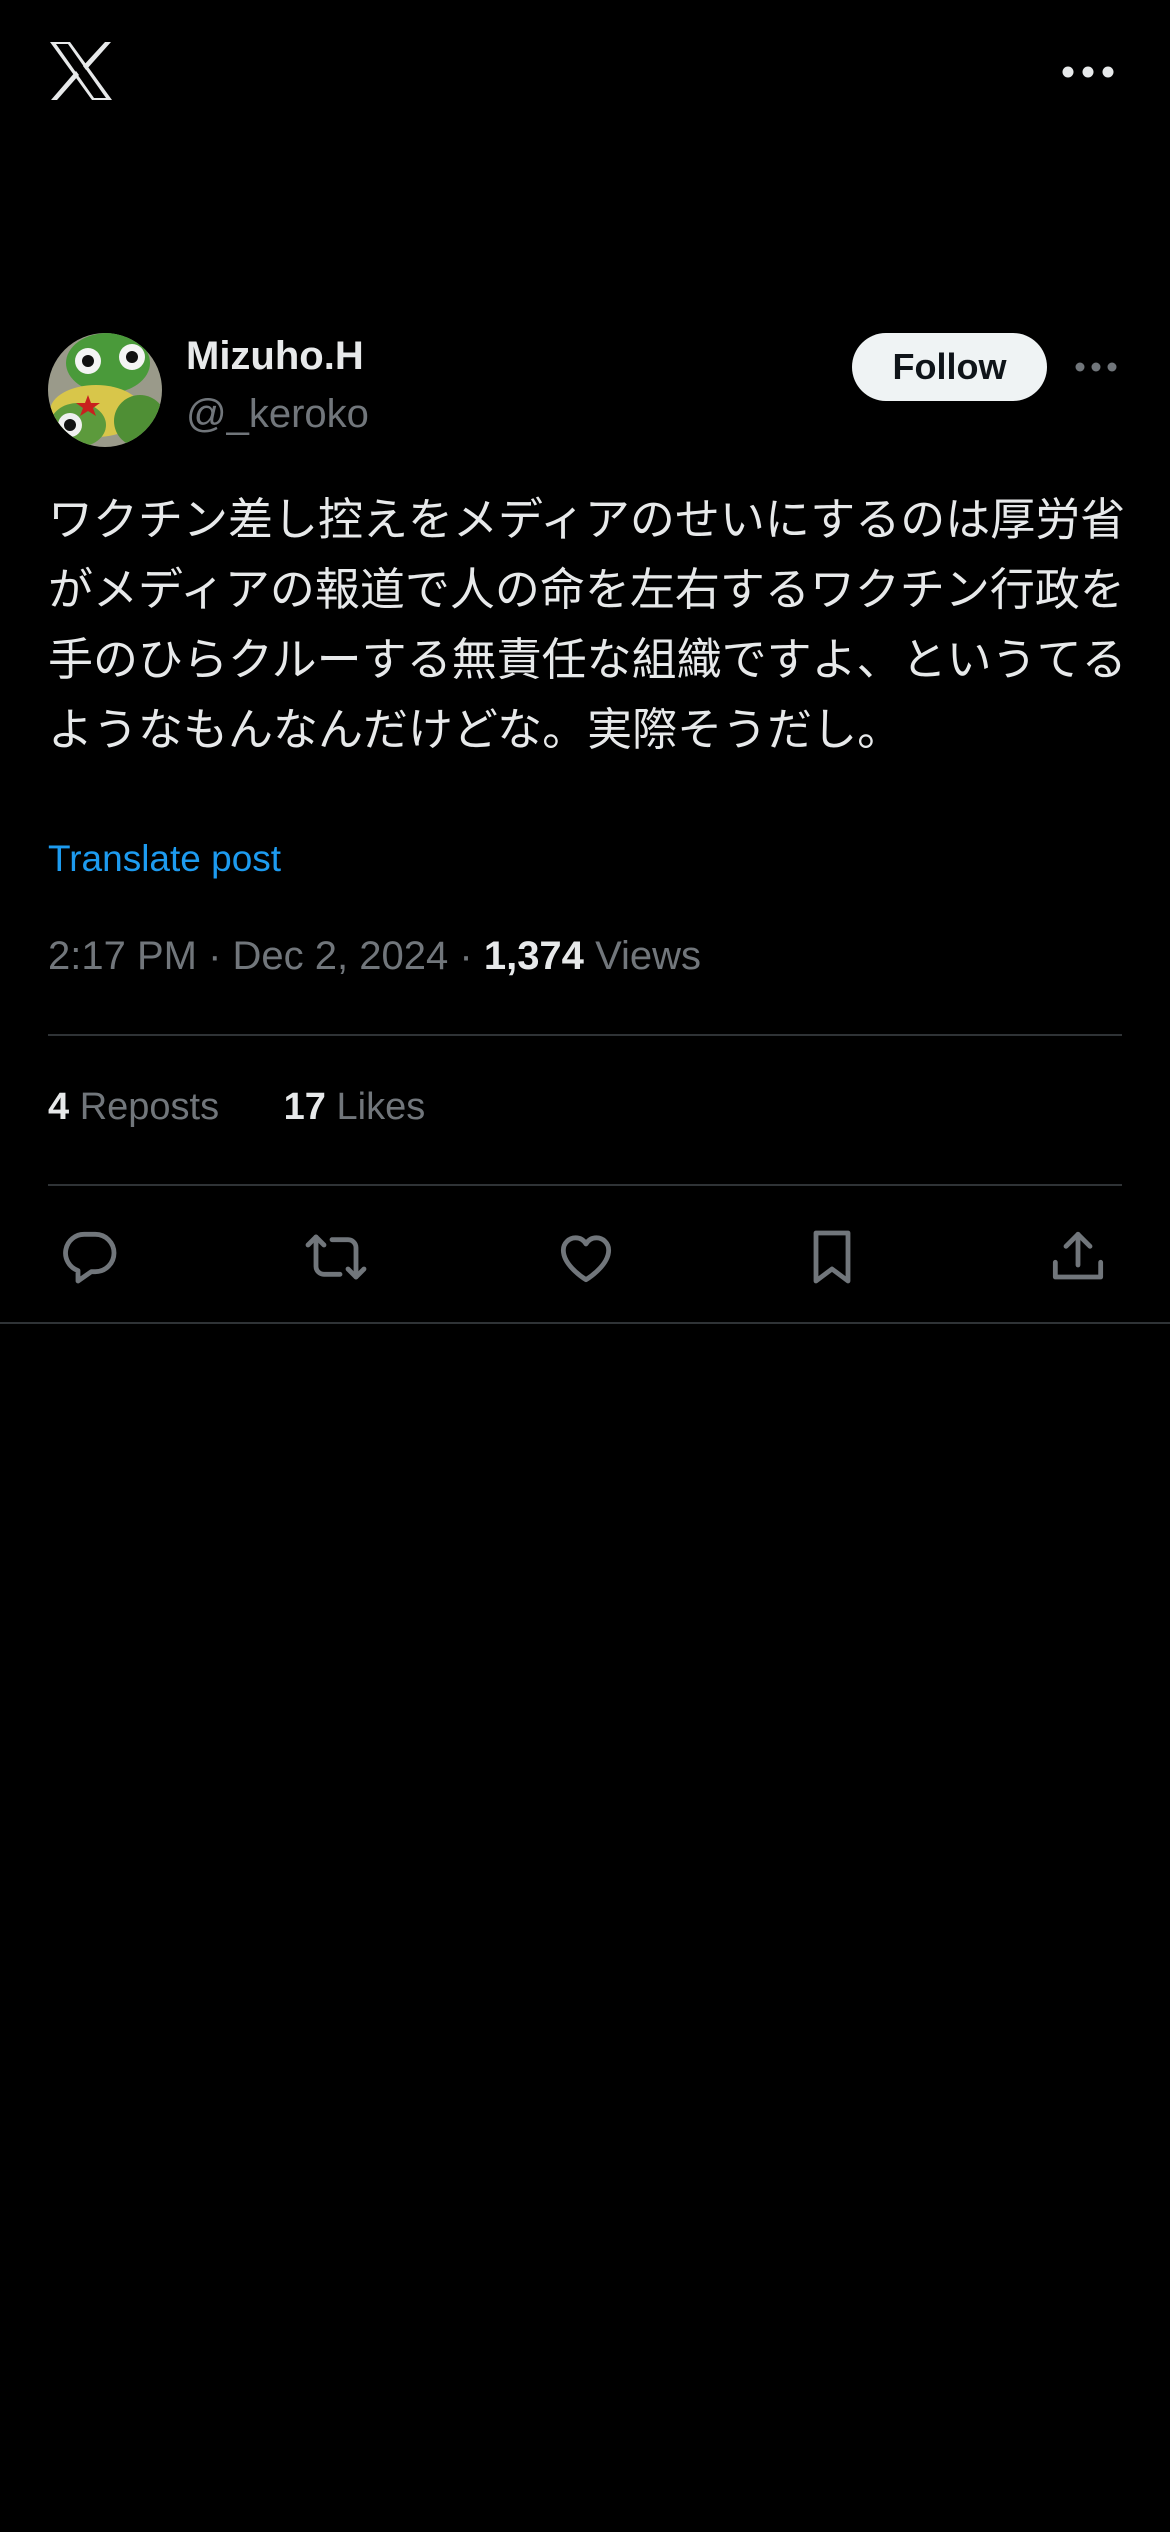  Describe the element at coordinates (586, 1257) in the screenshot. I see `heart-icon` at that location.